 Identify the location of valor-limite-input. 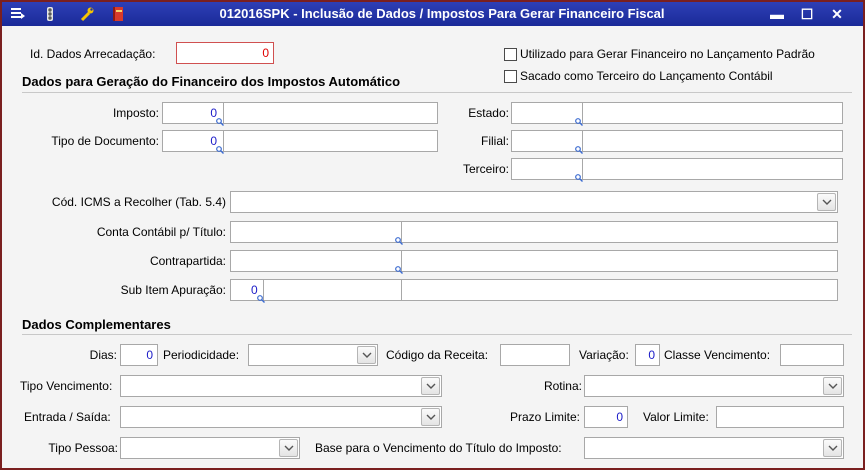
(780, 417).